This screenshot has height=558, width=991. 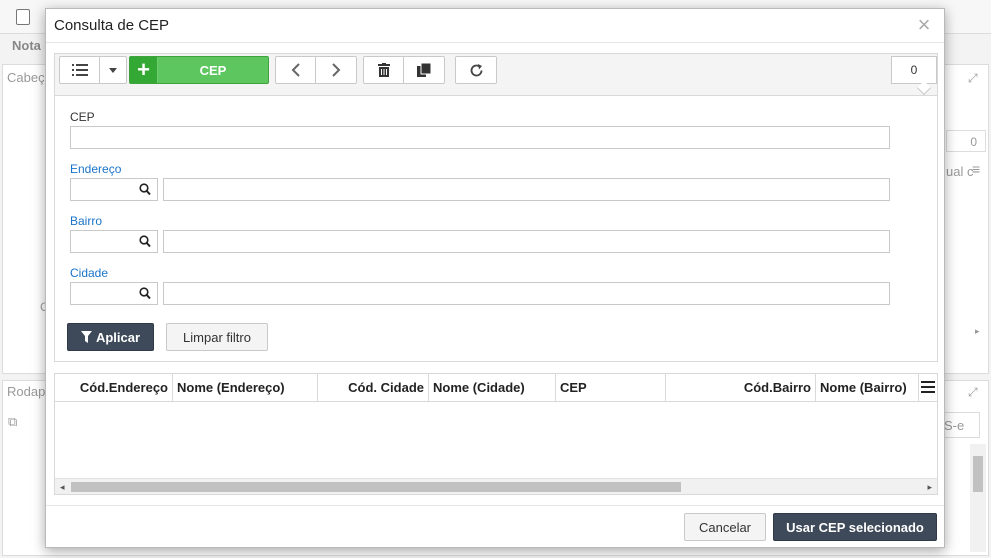 I want to click on background-tab-nota: Nota, so click(x=26, y=45).